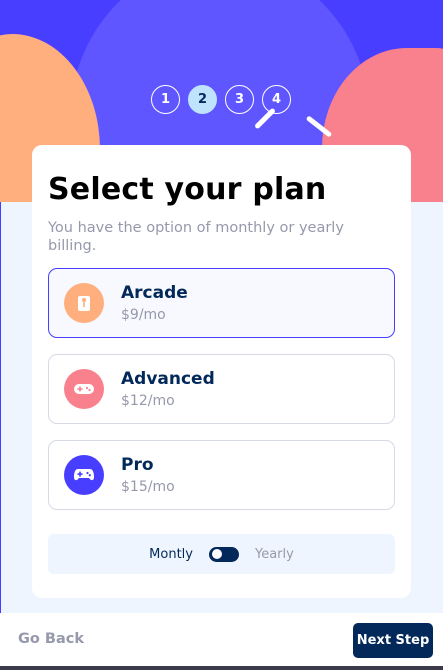  I want to click on billing-toggle-switch, so click(223, 554).